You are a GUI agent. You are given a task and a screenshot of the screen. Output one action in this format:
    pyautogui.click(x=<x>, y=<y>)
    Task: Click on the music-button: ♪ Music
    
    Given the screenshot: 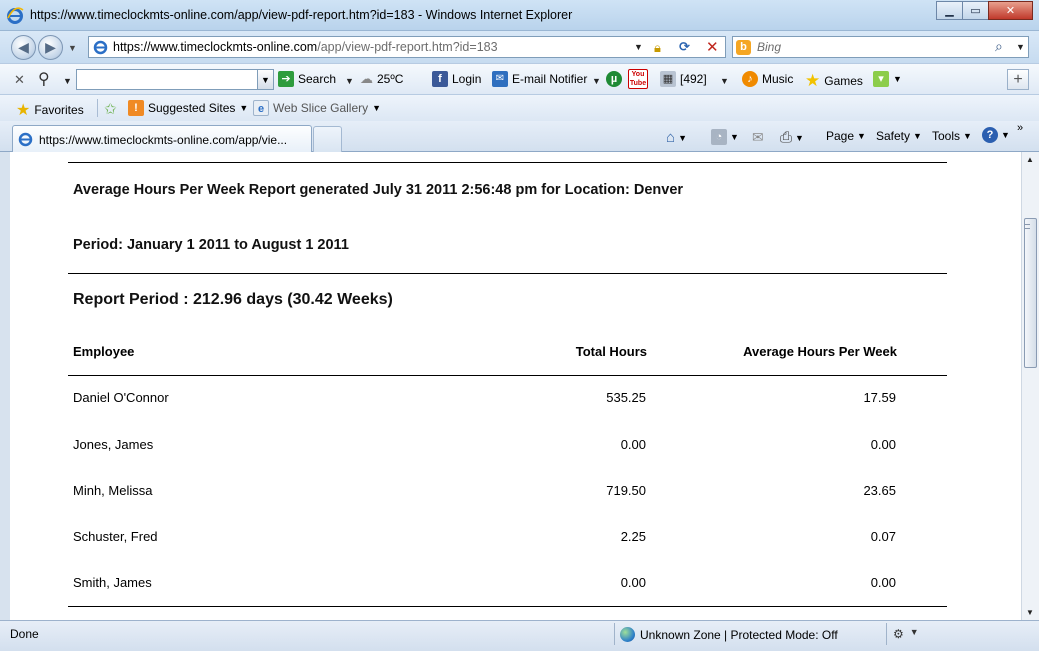 What is the action you would take?
    pyautogui.click(x=767, y=79)
    